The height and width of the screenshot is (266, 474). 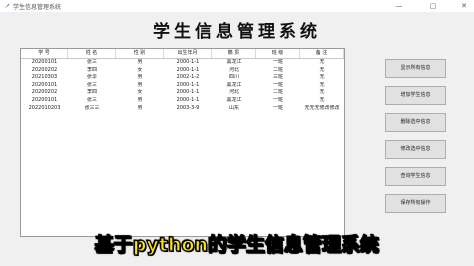 What do you see at coordinates (415, 122) in the screenshot?
I see `delete-selected-button: 删除选中信息` at bounding box center [415, 122].